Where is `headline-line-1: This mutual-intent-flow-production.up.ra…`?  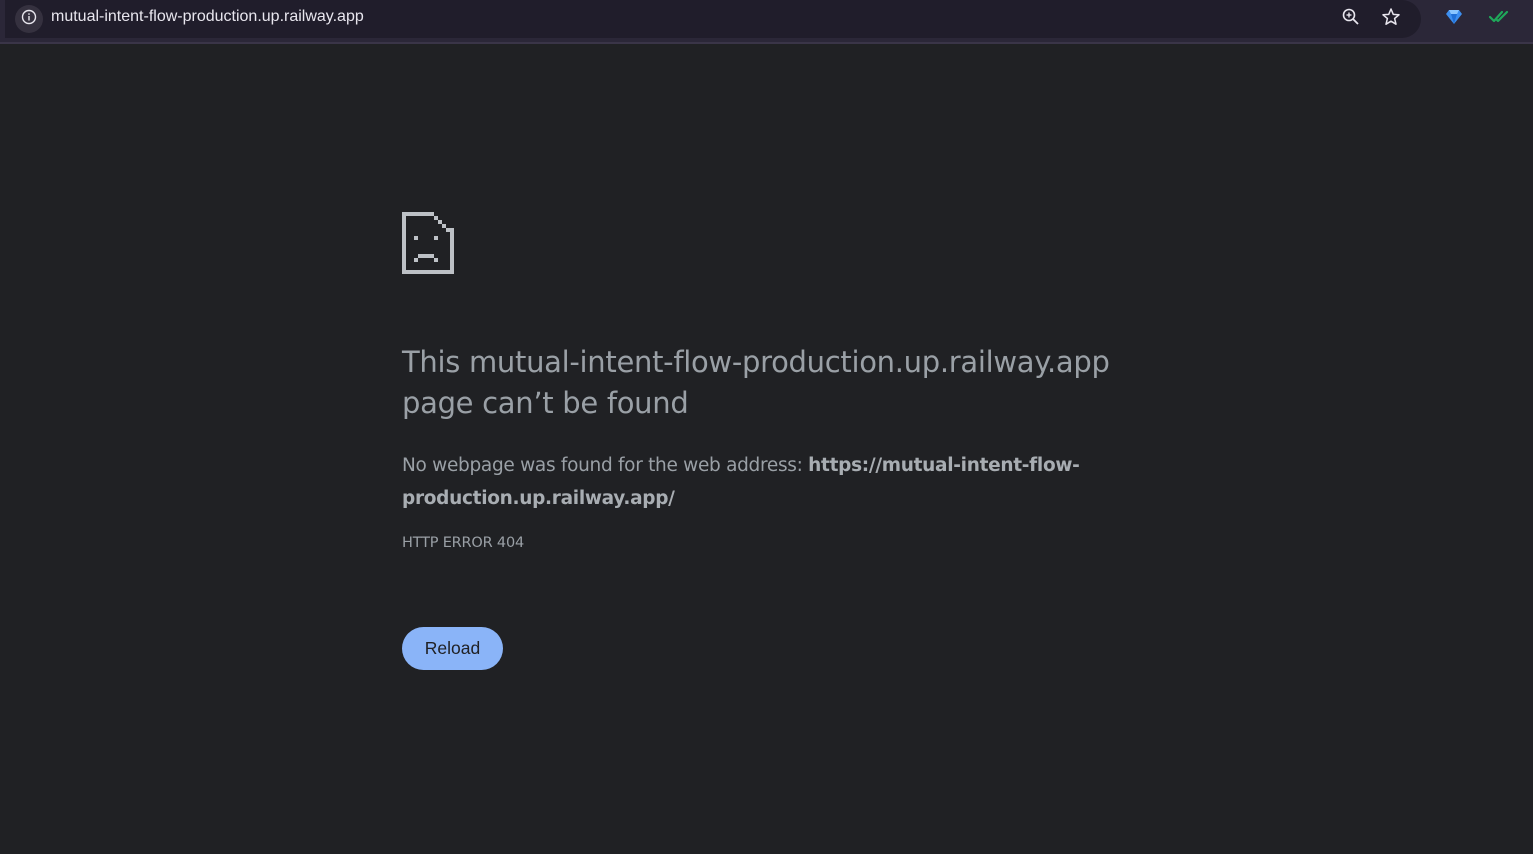 headline-line-1: This mutual-intent-flow-production.up.ra… is located at coordinates (756, 362).